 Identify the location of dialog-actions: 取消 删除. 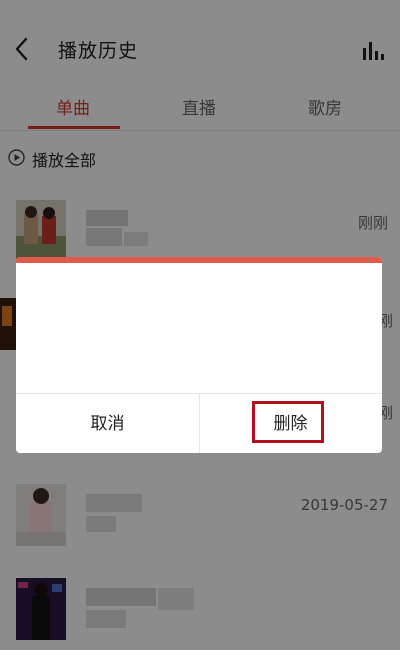
(199, 423).